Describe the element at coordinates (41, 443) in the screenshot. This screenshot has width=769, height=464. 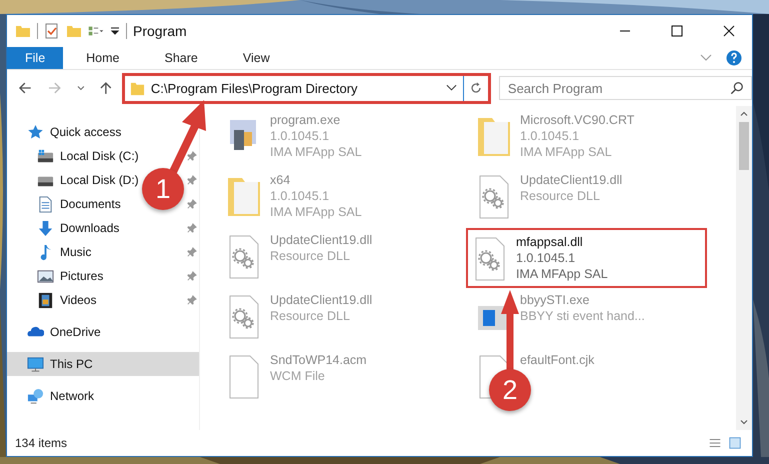
I see `item-count: 134 items` at that location.